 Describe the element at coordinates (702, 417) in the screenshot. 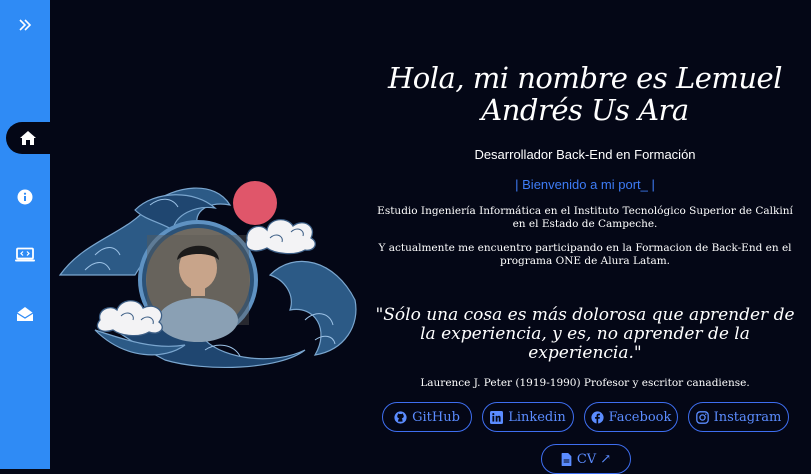

I see `instagram-icon` at that location.